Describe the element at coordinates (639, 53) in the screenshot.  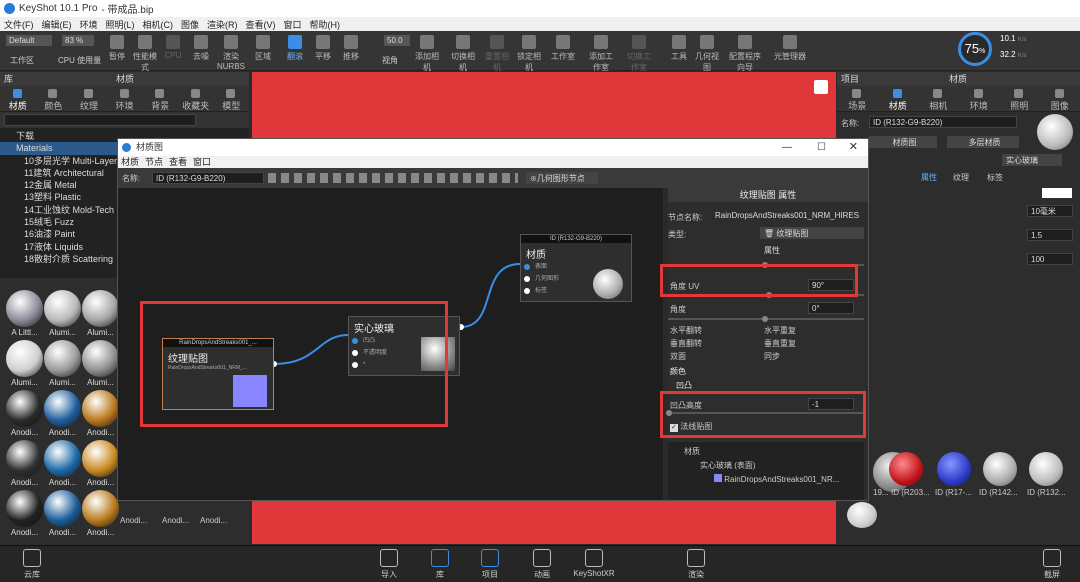
I see `switch-studio-button: 切换工作室` at that location.